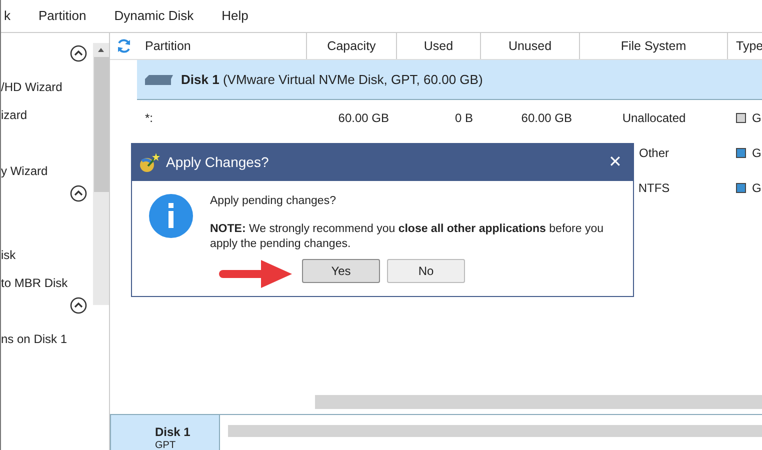  I want to click on dialog-button: Yes, so click(341, 271).